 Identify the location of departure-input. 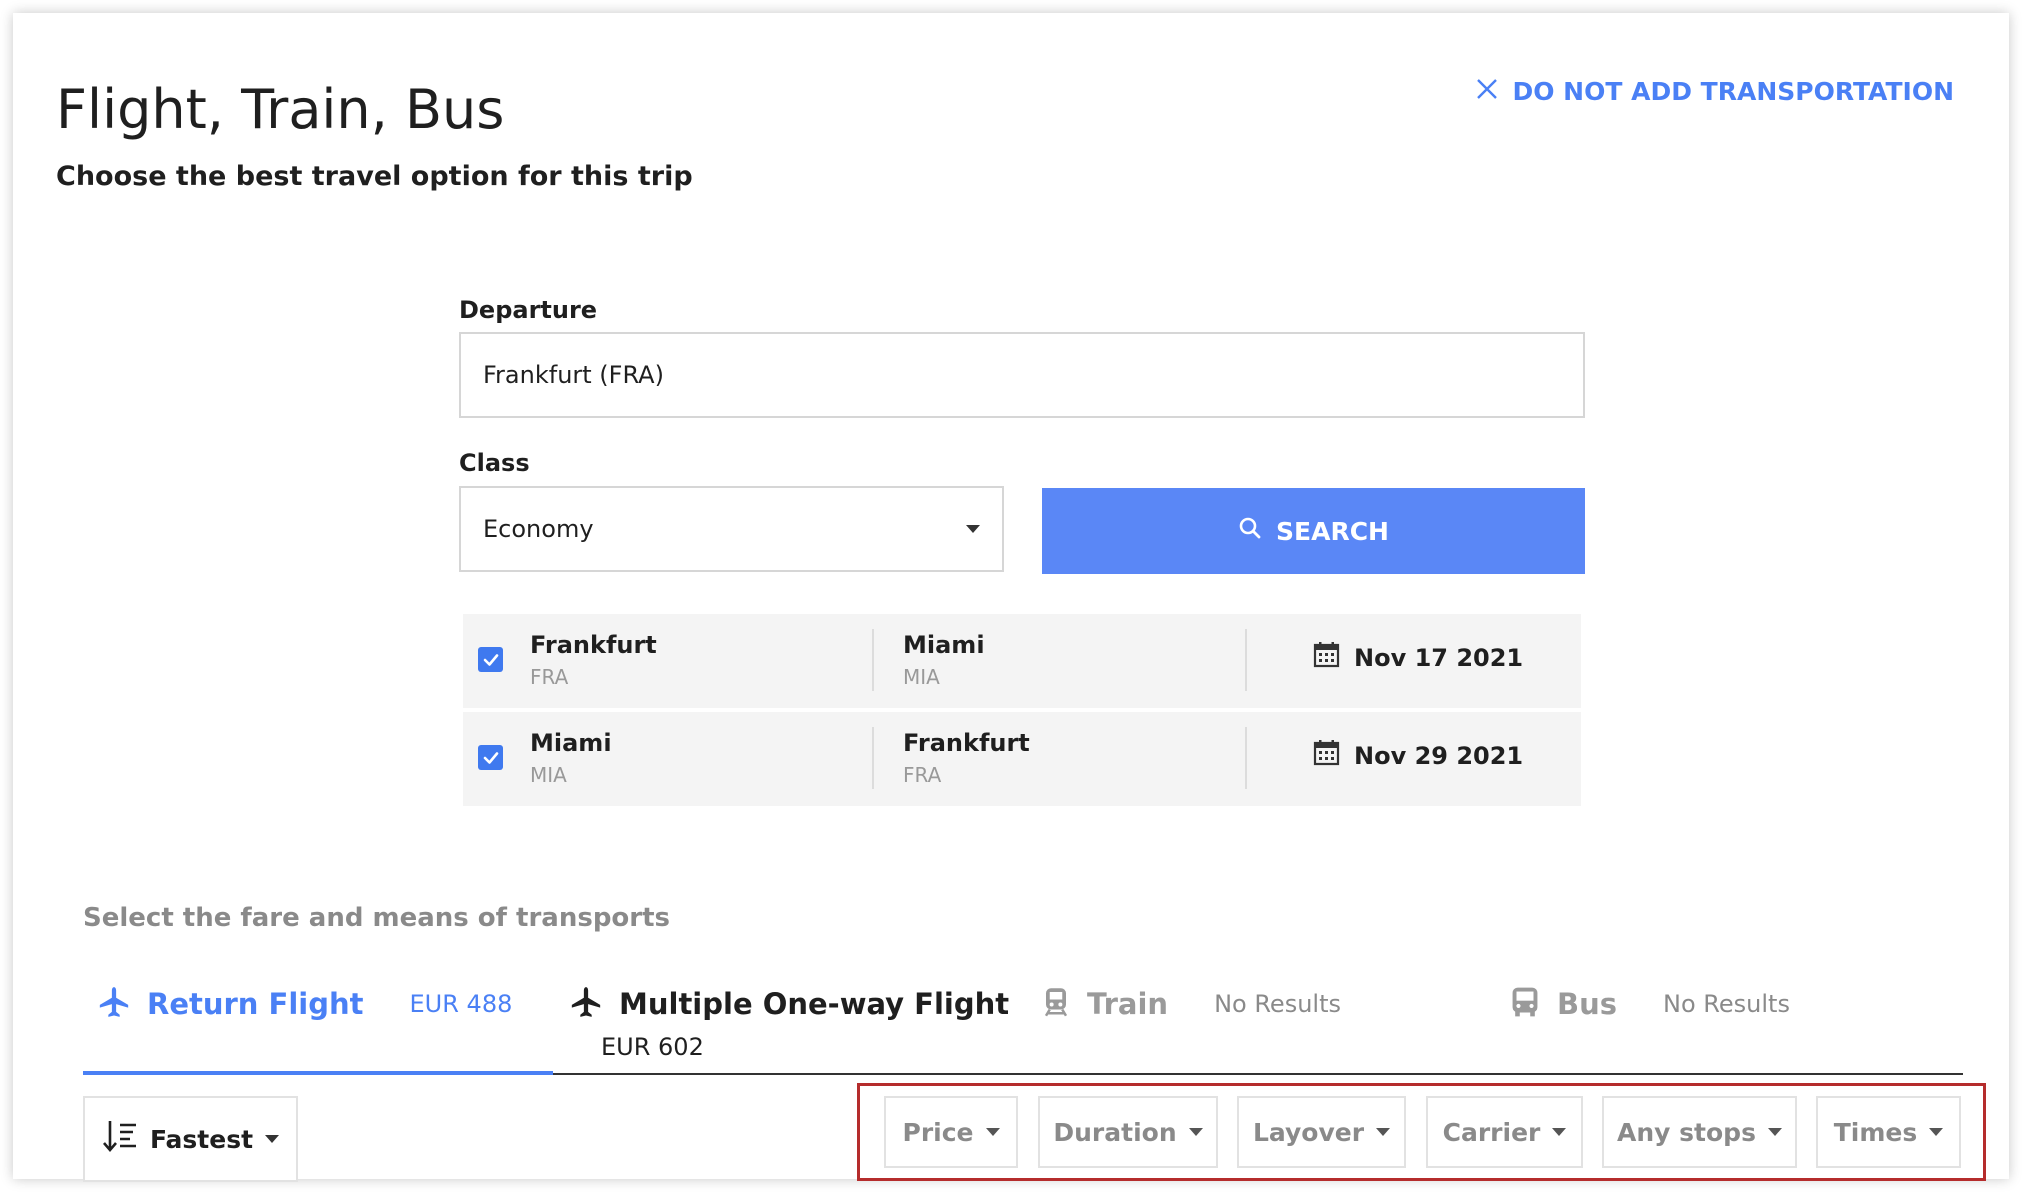
(1022, 375).